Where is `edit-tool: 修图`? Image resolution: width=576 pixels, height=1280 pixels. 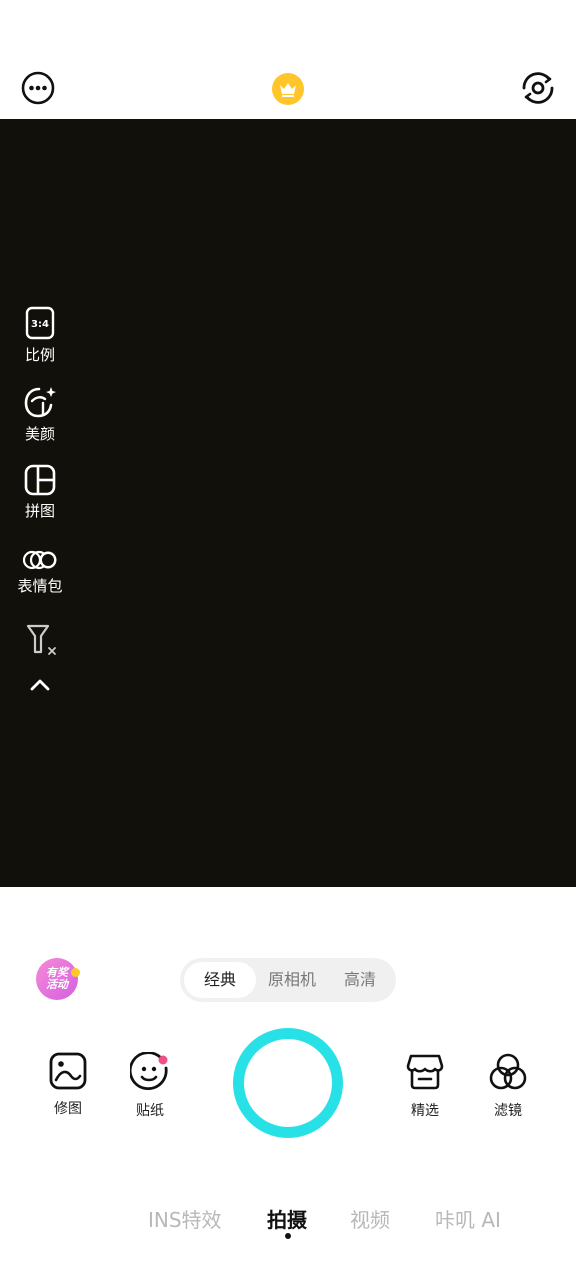
edit-tool: 修图 is located at coordinates (68, 1085).